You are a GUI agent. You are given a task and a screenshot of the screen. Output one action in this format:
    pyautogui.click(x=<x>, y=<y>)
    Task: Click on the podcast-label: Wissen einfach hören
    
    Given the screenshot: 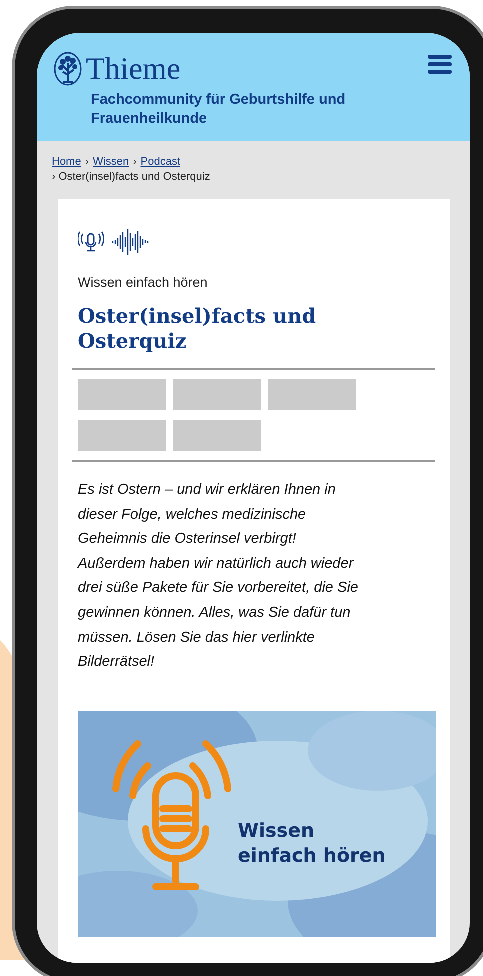 What is the action you would take?
    pyautogui.click(x=143, y=282)
    